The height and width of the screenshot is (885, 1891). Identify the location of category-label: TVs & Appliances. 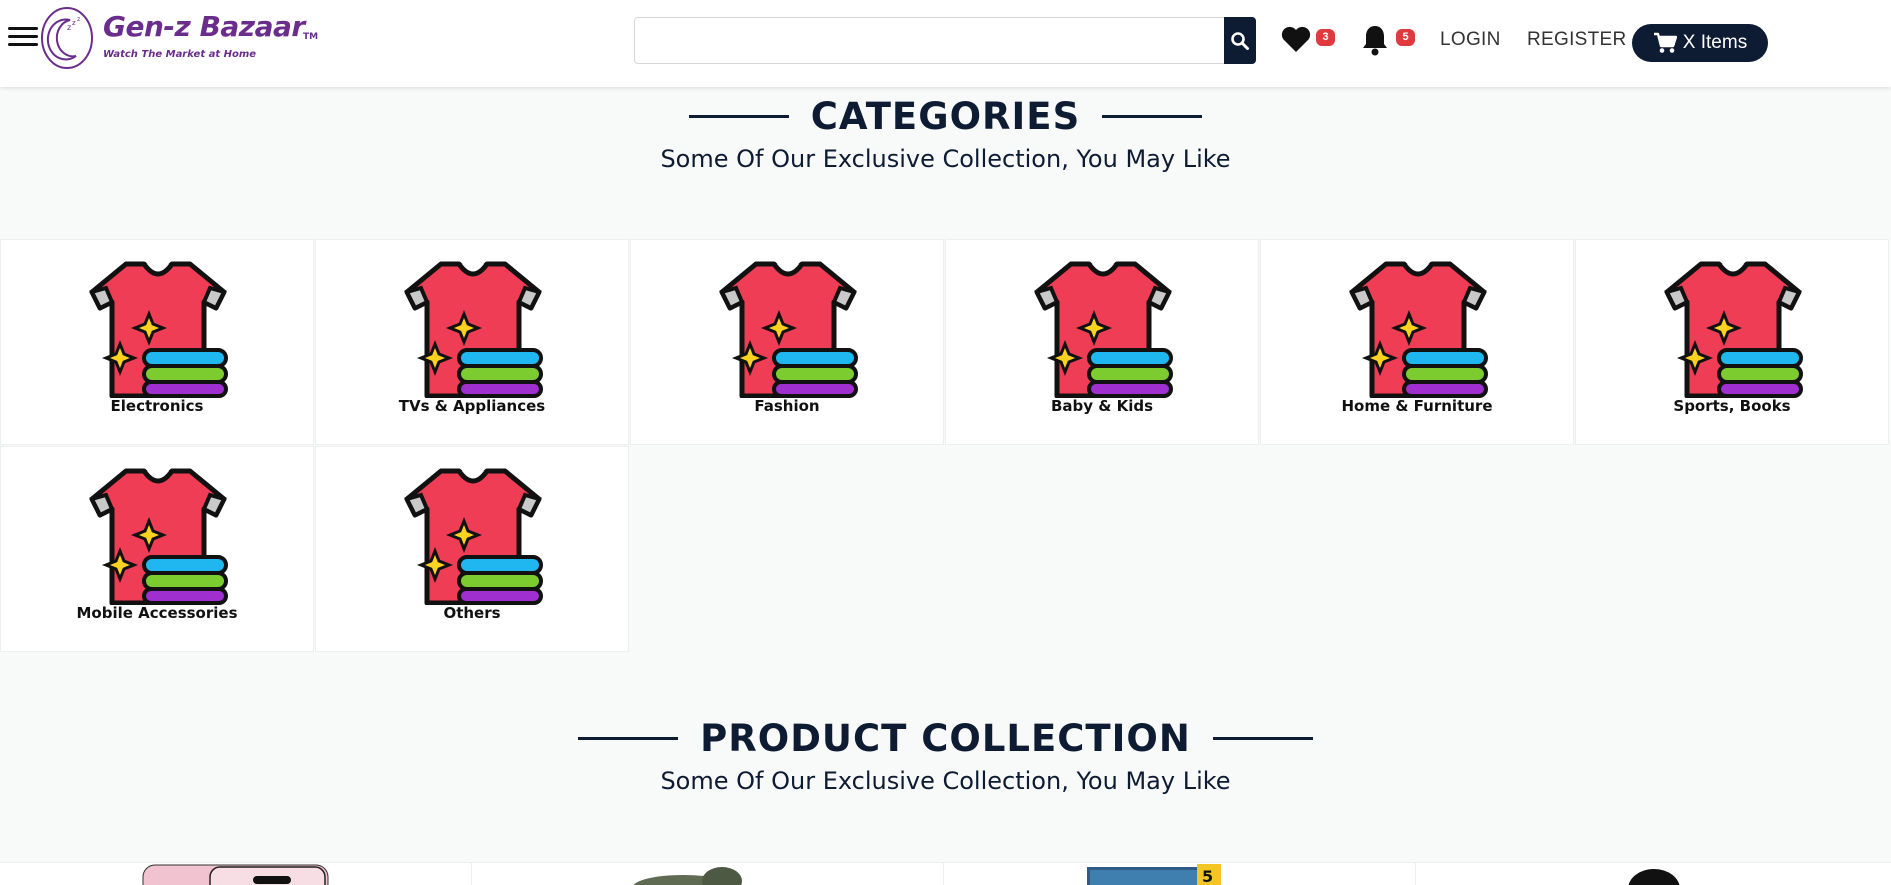
(472, 406).